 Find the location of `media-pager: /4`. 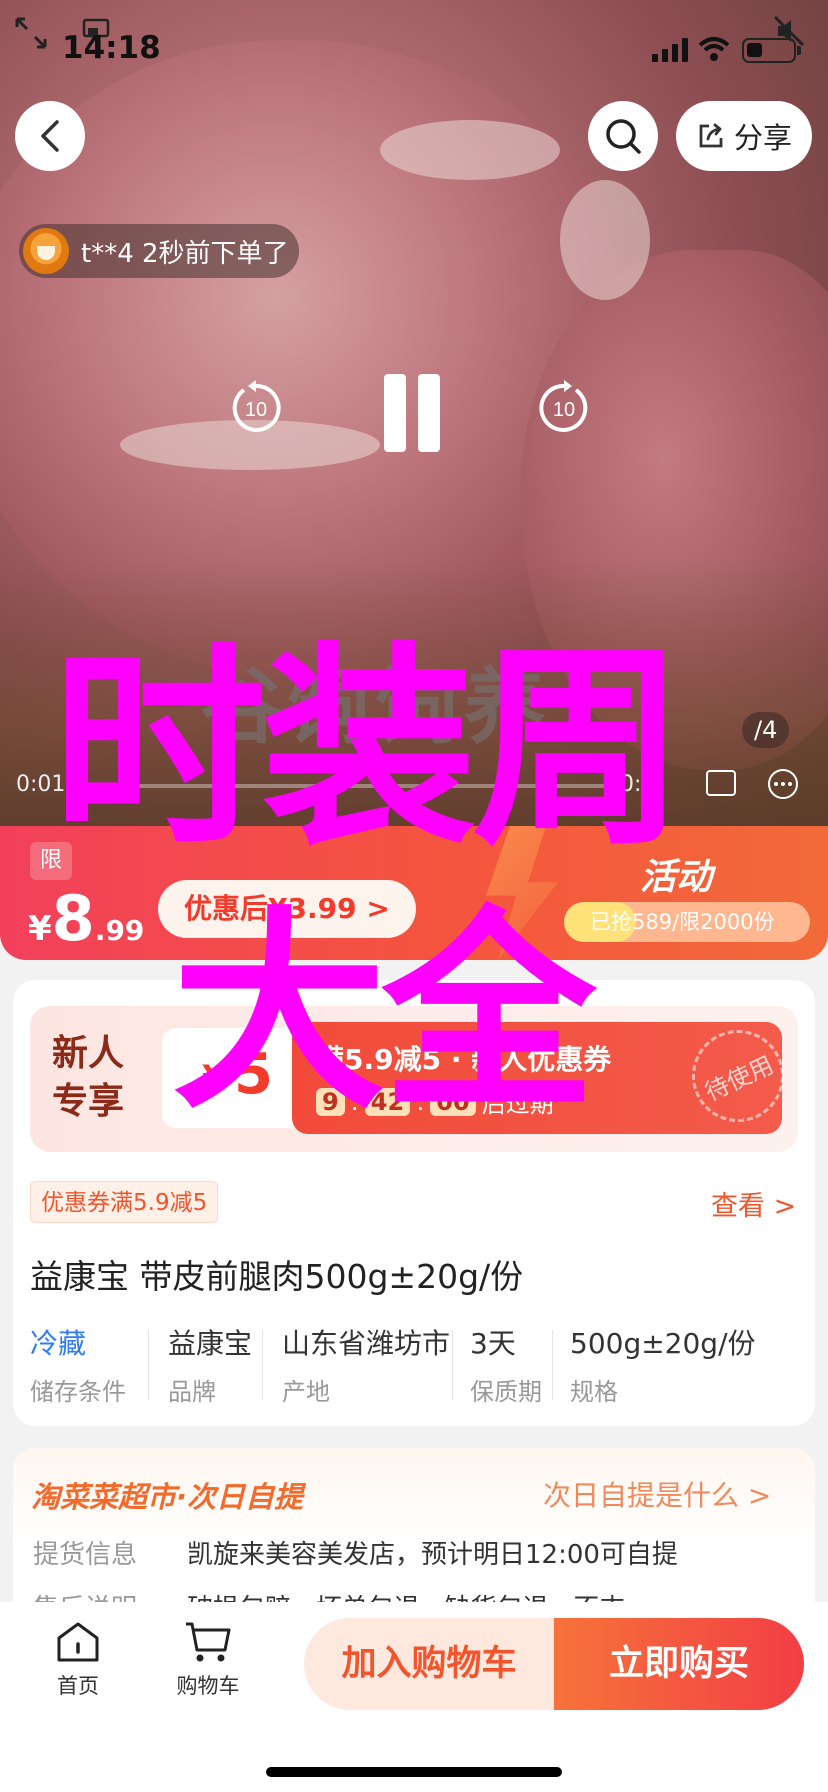

media-pager: /4 is located at coordinates (766, 730).